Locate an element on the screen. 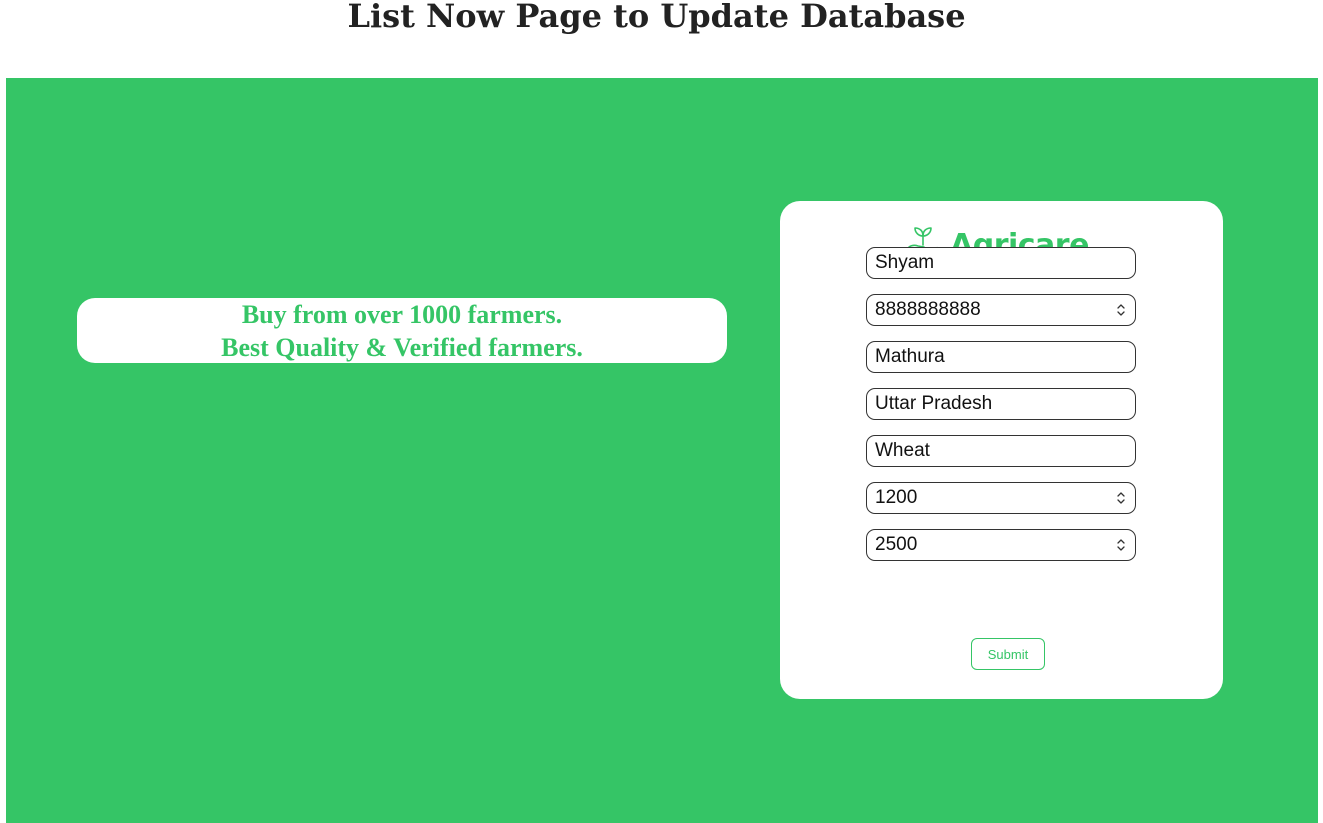 The width and height of the screenshot is (1323, 823). phone-number-input: 8888888888 is located at coordinates (1001, 310).